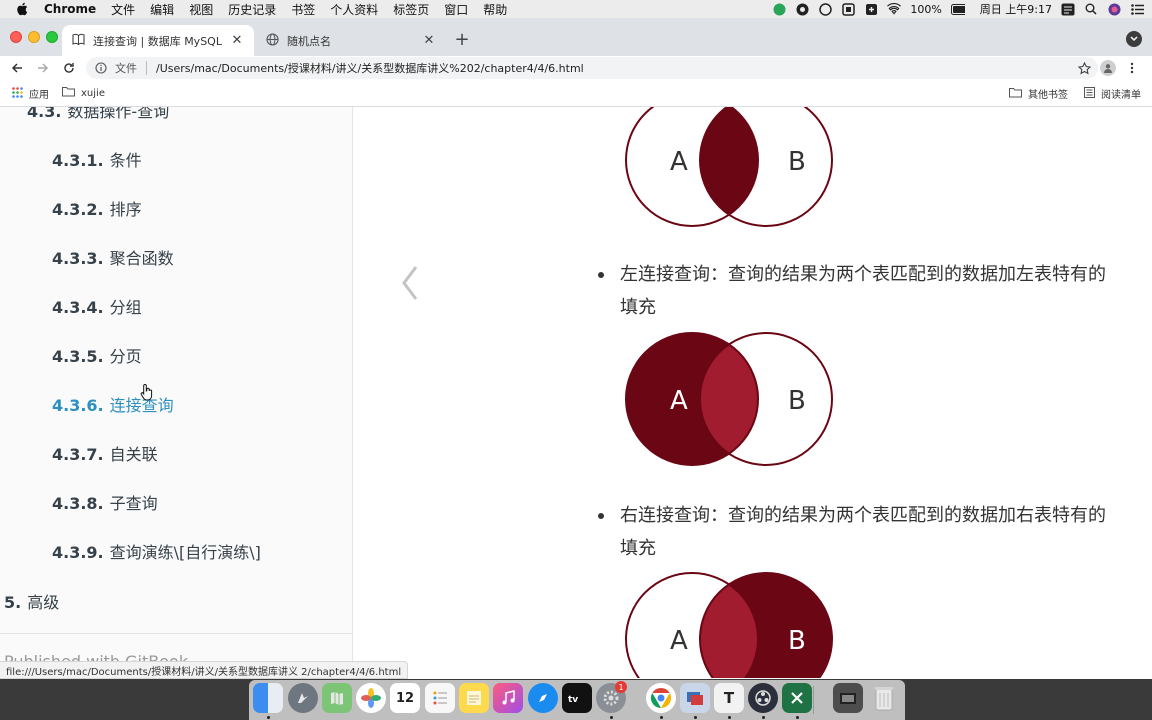  What do you see at coordinates (462, 39) in the screenshot?
I see `new-tab-icon: +` at bounding box center [462, 39].